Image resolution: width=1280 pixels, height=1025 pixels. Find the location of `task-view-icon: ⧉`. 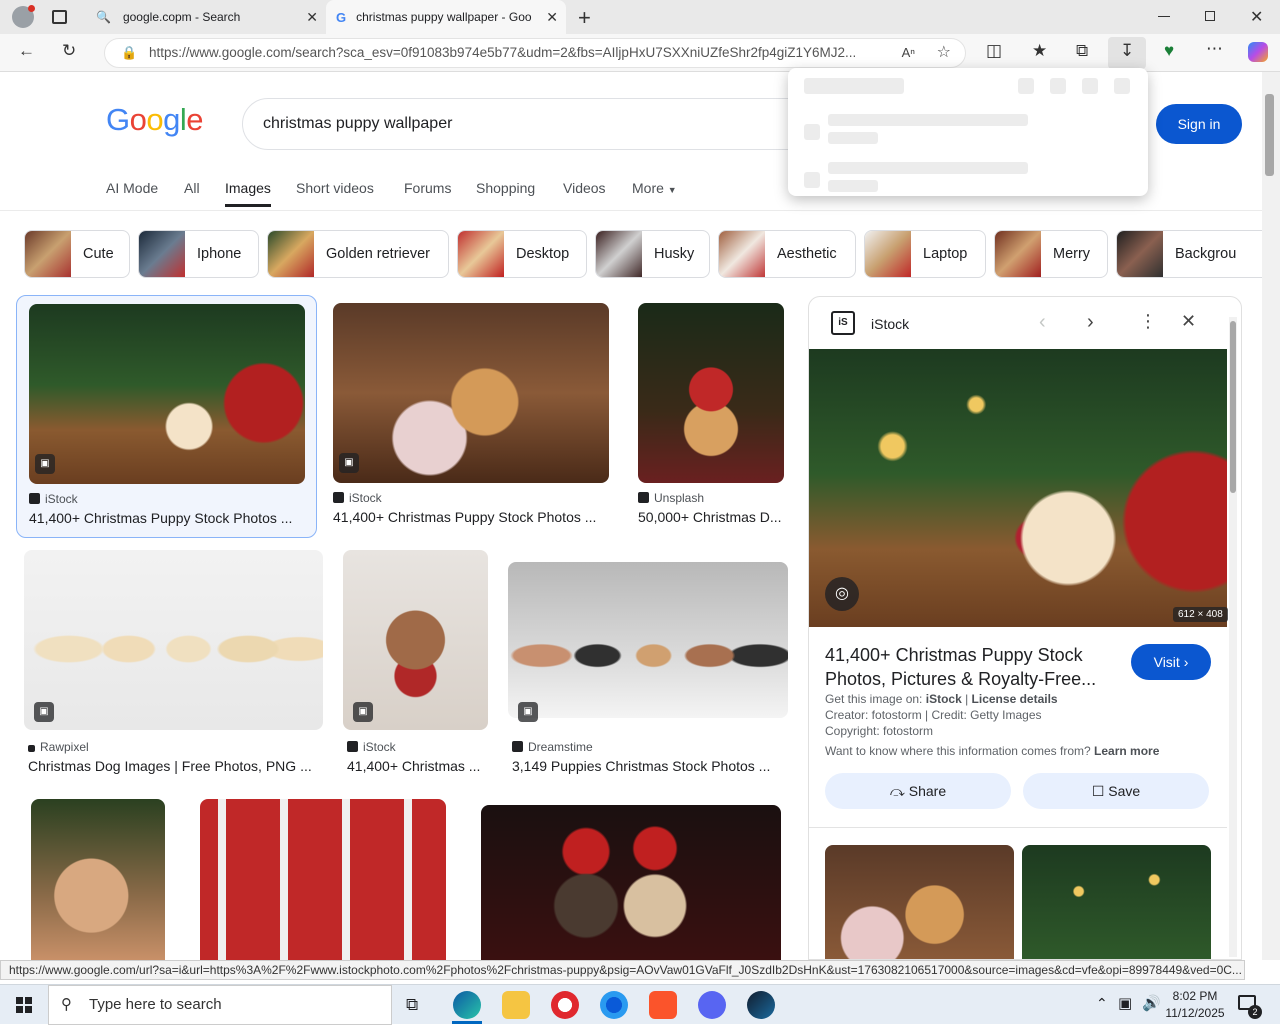

task-view-icon: ⧉ is located at coordinates (412, 1005).